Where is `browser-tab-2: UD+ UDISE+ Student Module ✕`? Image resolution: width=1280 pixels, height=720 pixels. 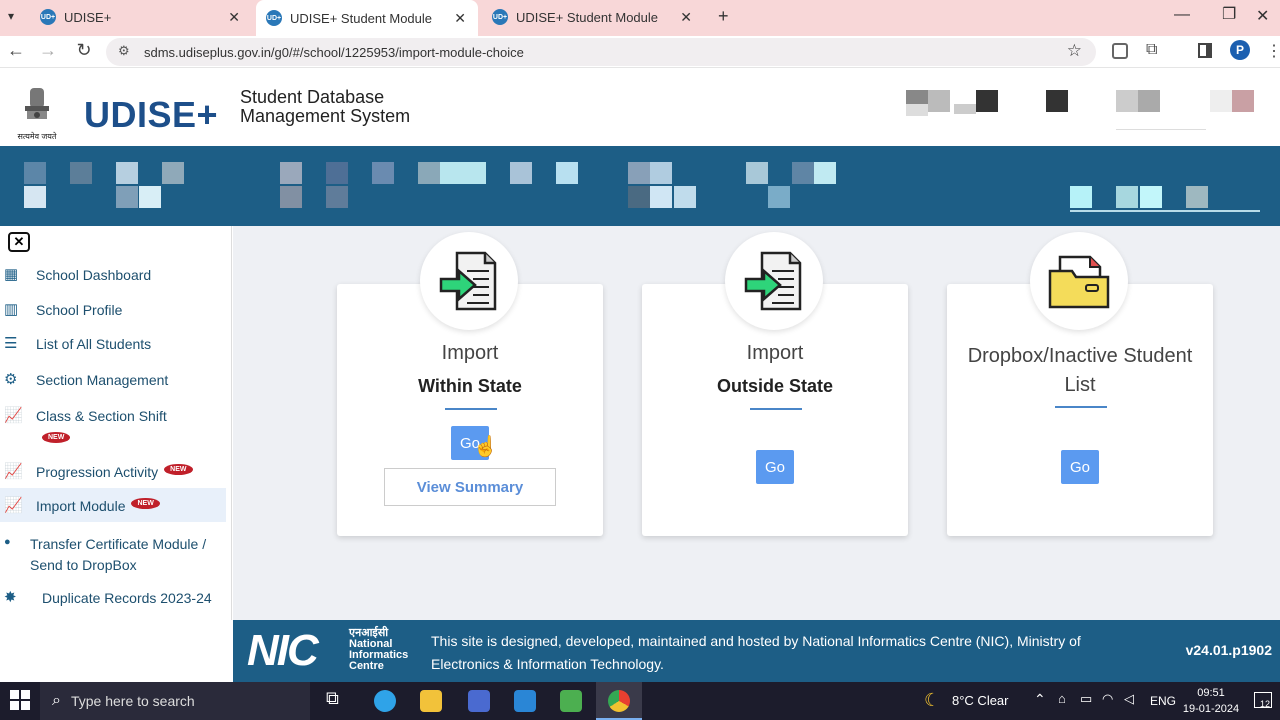 browser-tab-2: UD+ UDISE+ Student Module ✕ is located at coordinates (367, 18).